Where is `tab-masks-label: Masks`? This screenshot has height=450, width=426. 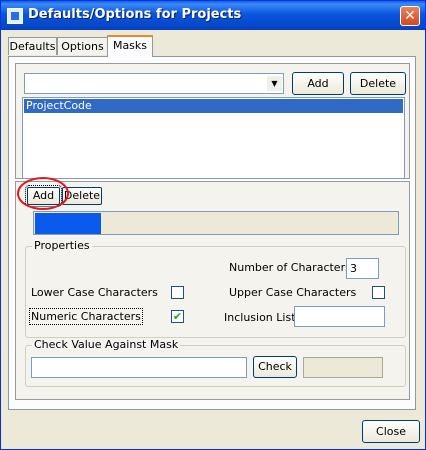
tab-masks-label: Masks is located at coordinates (130, 45).